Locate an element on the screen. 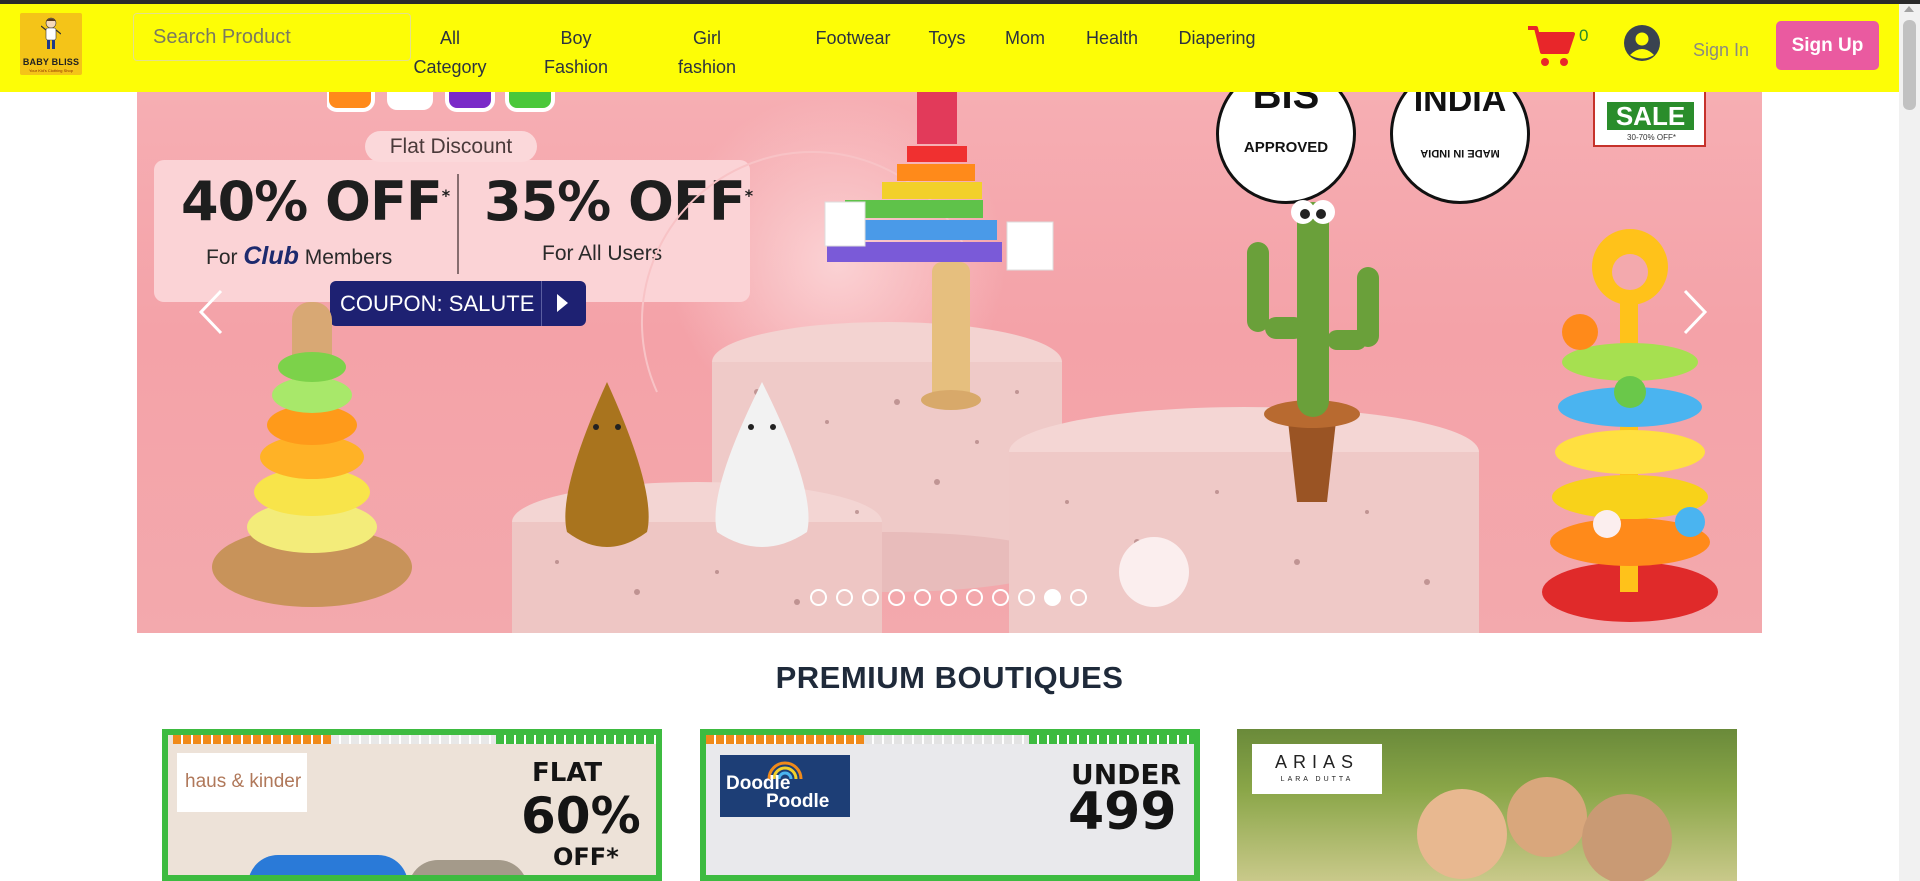 This screenshot has height=881, width=1920. nav-toys: Toys is located at coordinates (947, 38).